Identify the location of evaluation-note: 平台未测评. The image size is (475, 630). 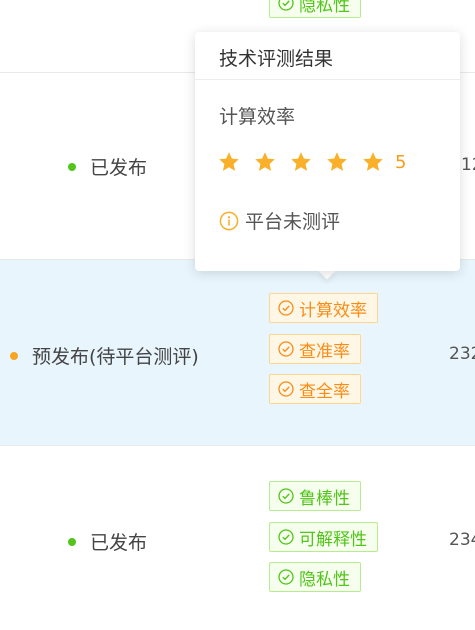
(279, 220).